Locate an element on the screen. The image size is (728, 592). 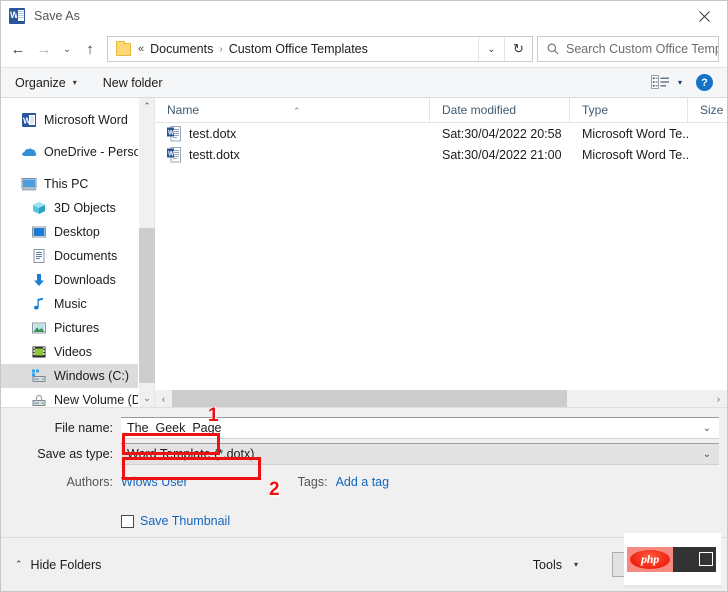
back-button: ← is located at coordinates (18, 49).